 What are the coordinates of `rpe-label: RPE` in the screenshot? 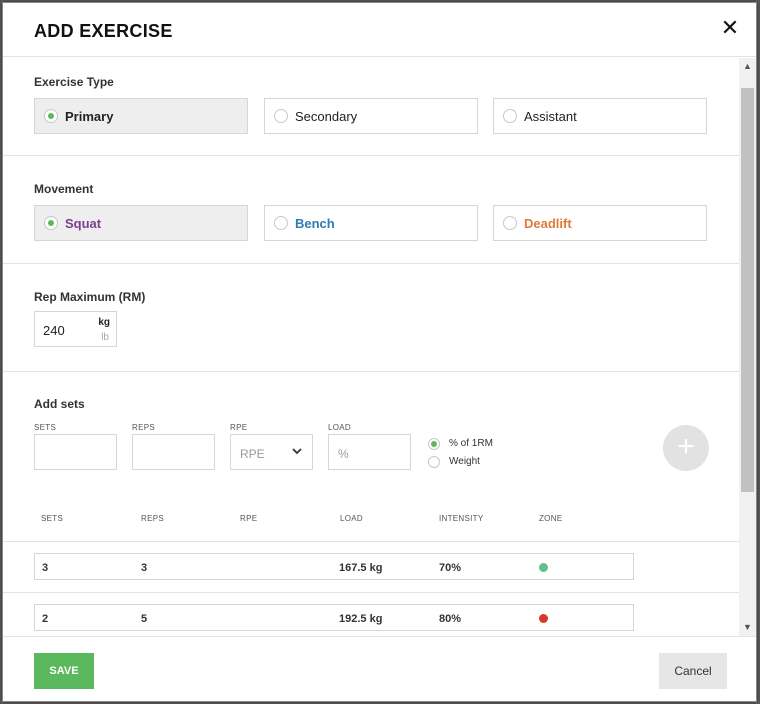 It's located at (239, 427).